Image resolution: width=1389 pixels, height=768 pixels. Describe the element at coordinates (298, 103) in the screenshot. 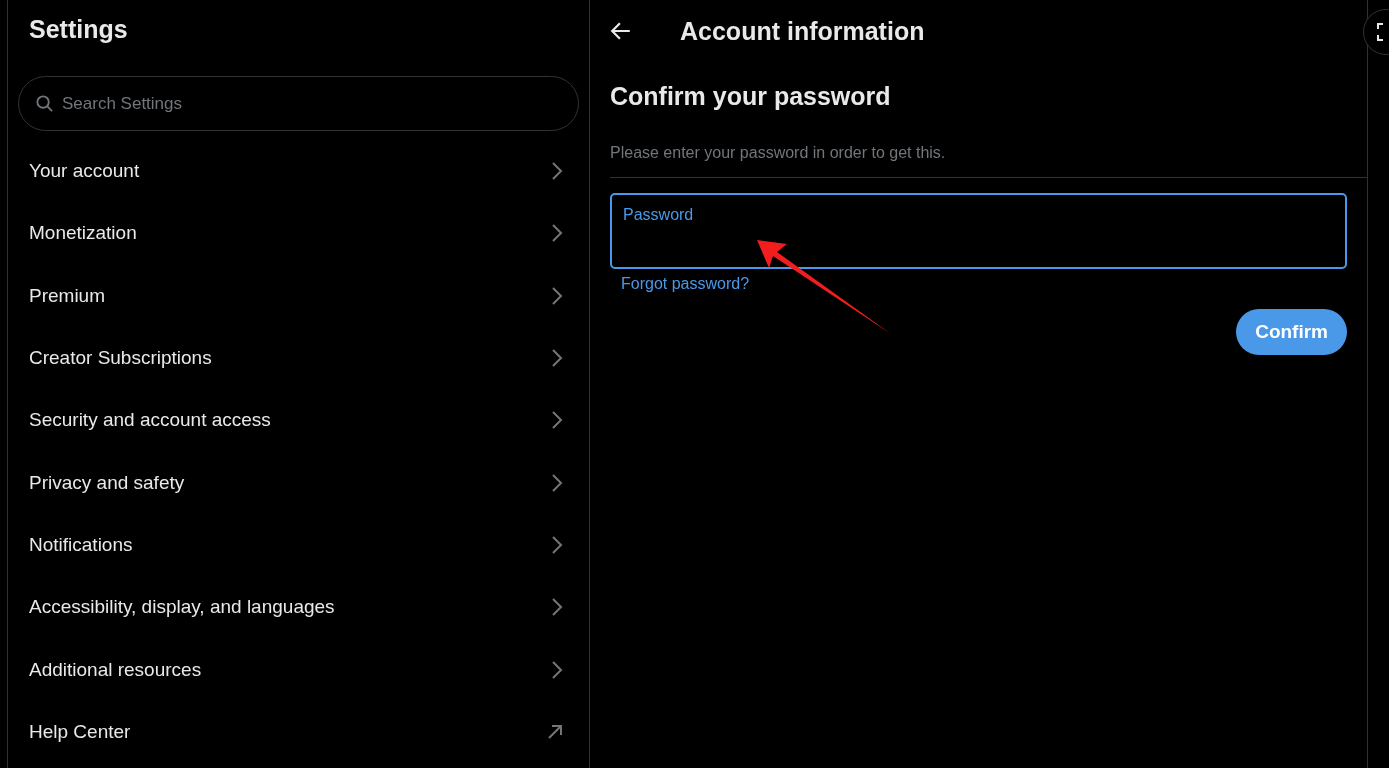

I see `search-field: Search Settings` at that location.